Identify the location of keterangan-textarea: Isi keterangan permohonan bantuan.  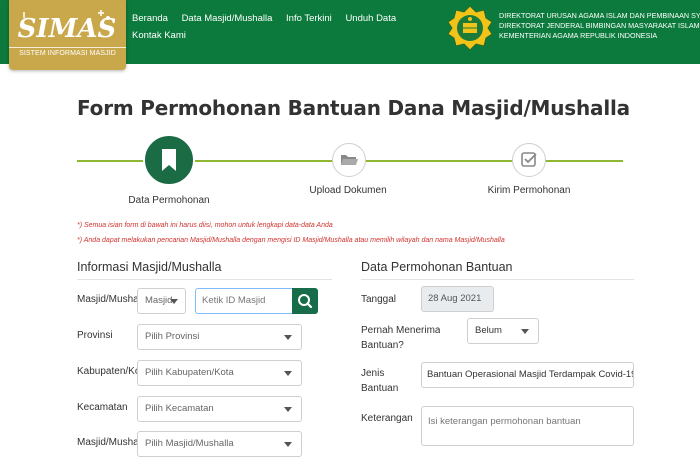
(527, 426).